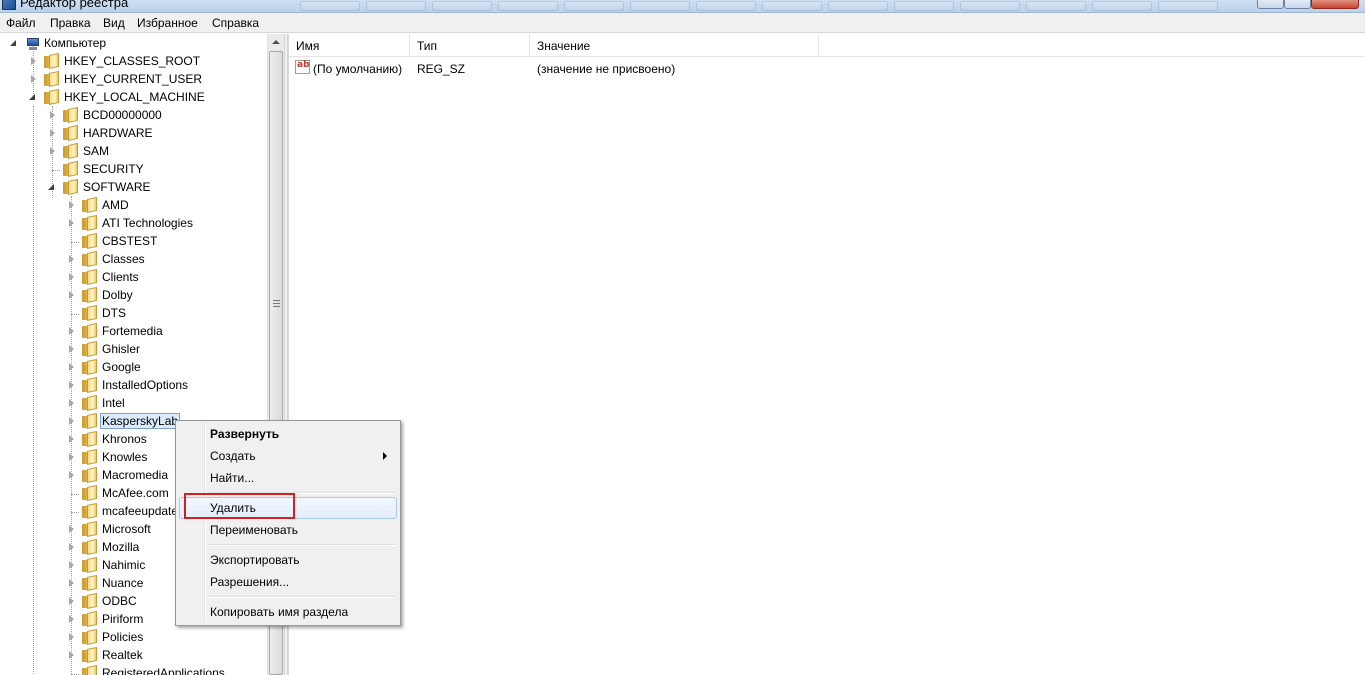 The image size is (1365, 675). I want to click on tree-node-installedoptions: InstalledOptions, so click(133, 385).